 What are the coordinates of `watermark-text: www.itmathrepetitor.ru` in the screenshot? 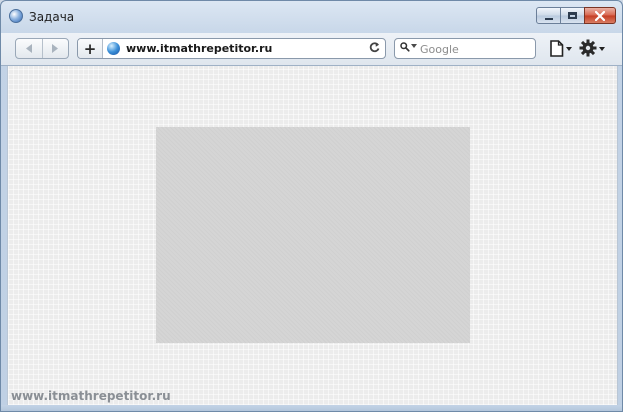 It's located at (91, 396).